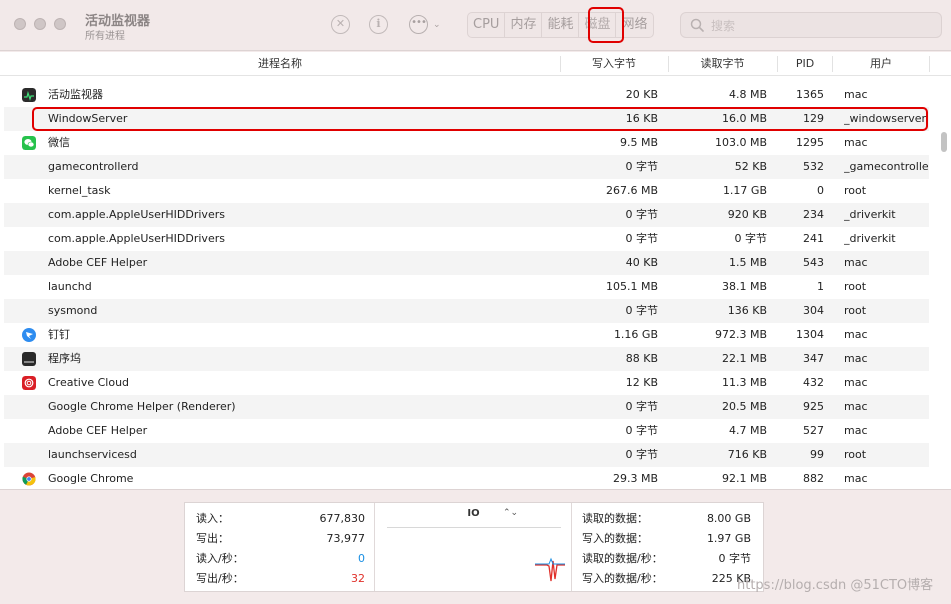  Describe the element at coordinates (929, 64) in the screenshot. I see `column-divider` at that location.